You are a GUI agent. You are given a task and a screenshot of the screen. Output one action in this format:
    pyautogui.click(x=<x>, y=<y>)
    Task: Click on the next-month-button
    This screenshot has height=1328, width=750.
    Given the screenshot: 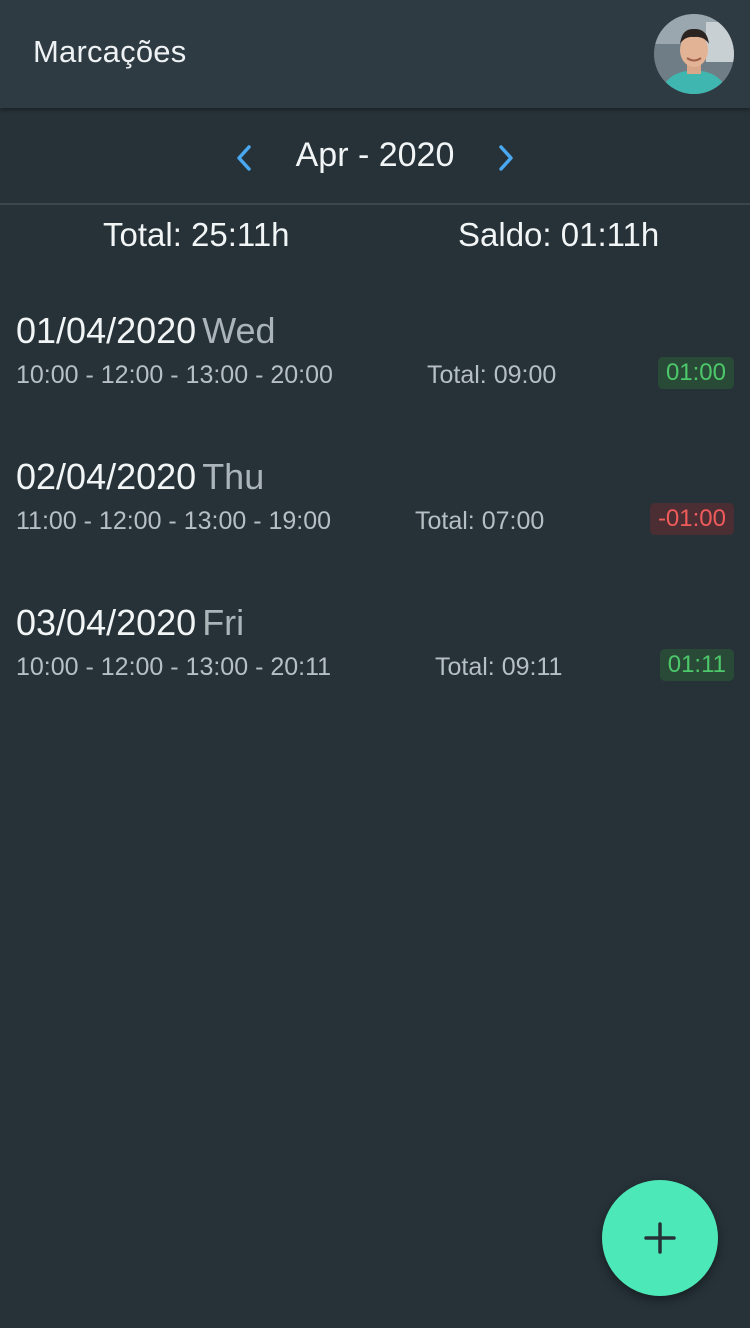 What is the action you would take?
    pyautogui.click(x=506, y=158)
    